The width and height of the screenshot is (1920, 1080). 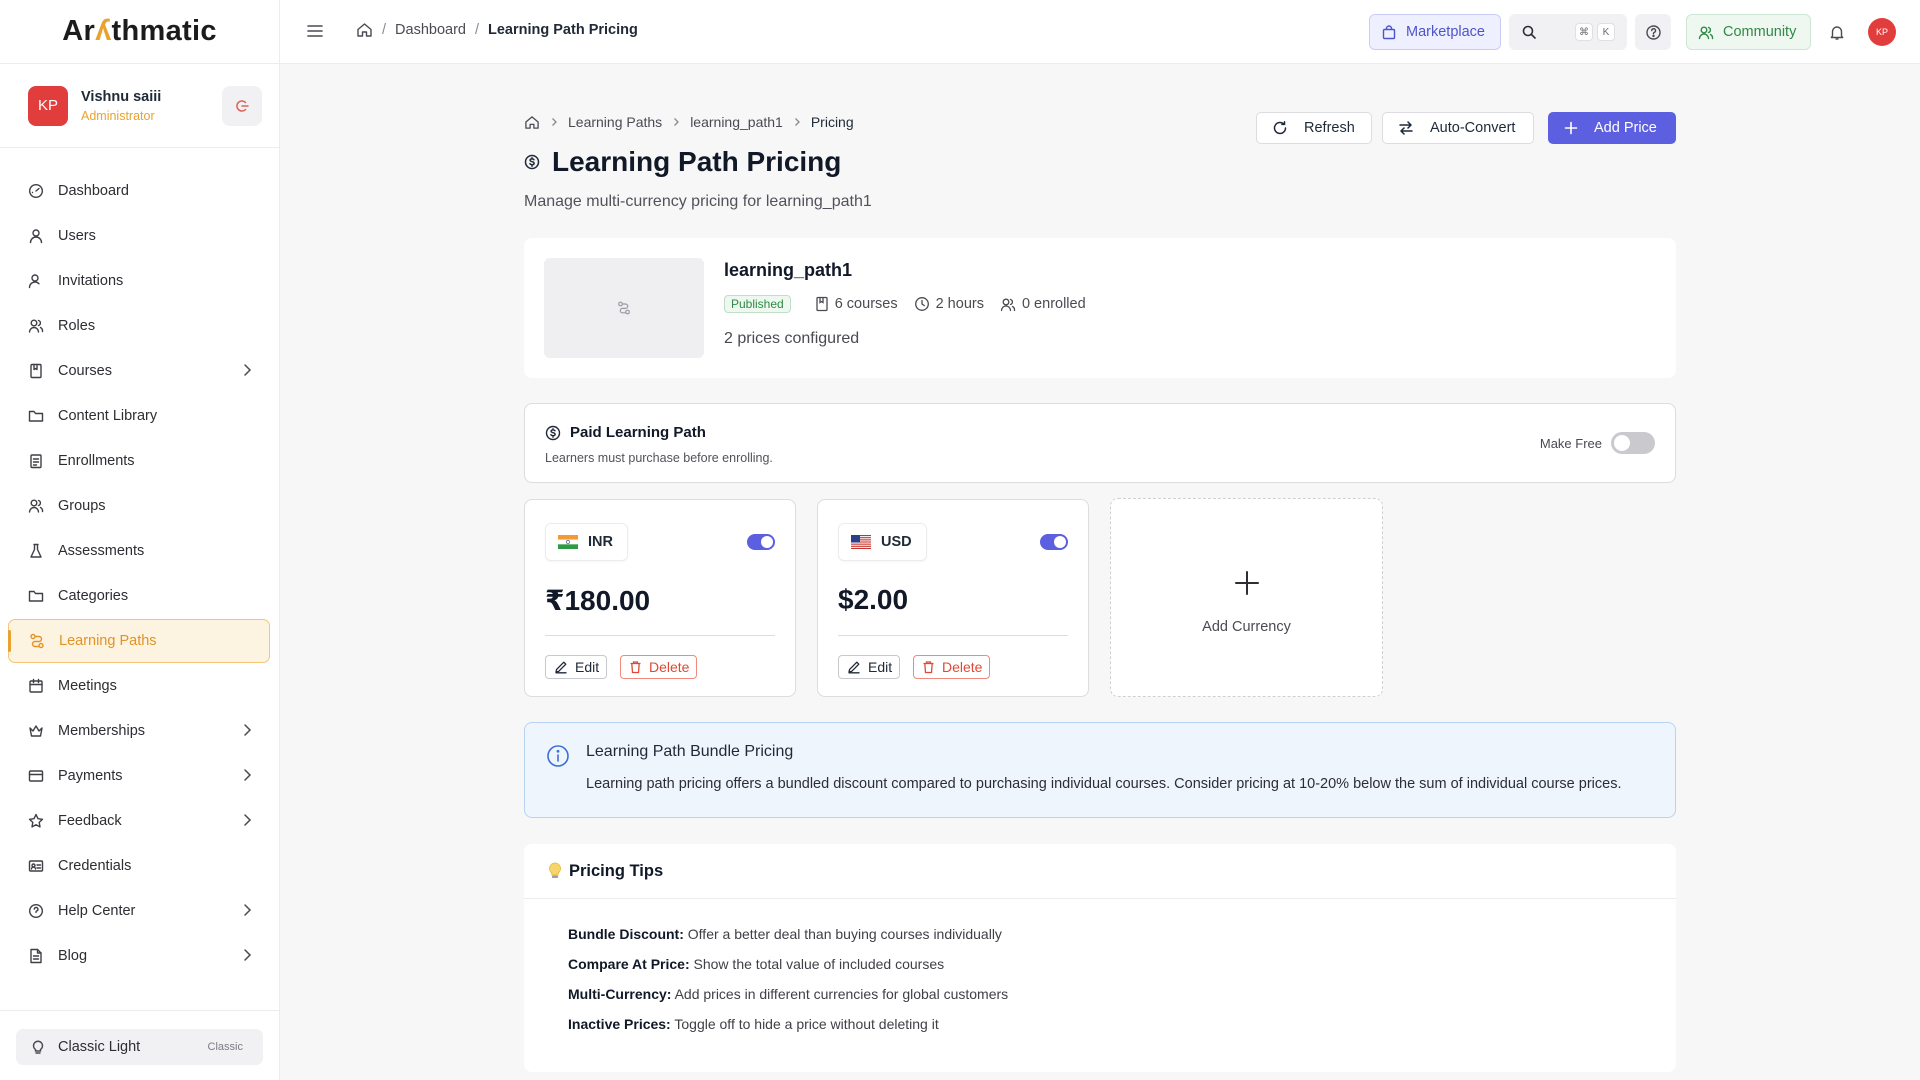 What do you see at coordinates (558, 756) in the screenshot?
I see `info-icon` at bounding box center [558, 756].